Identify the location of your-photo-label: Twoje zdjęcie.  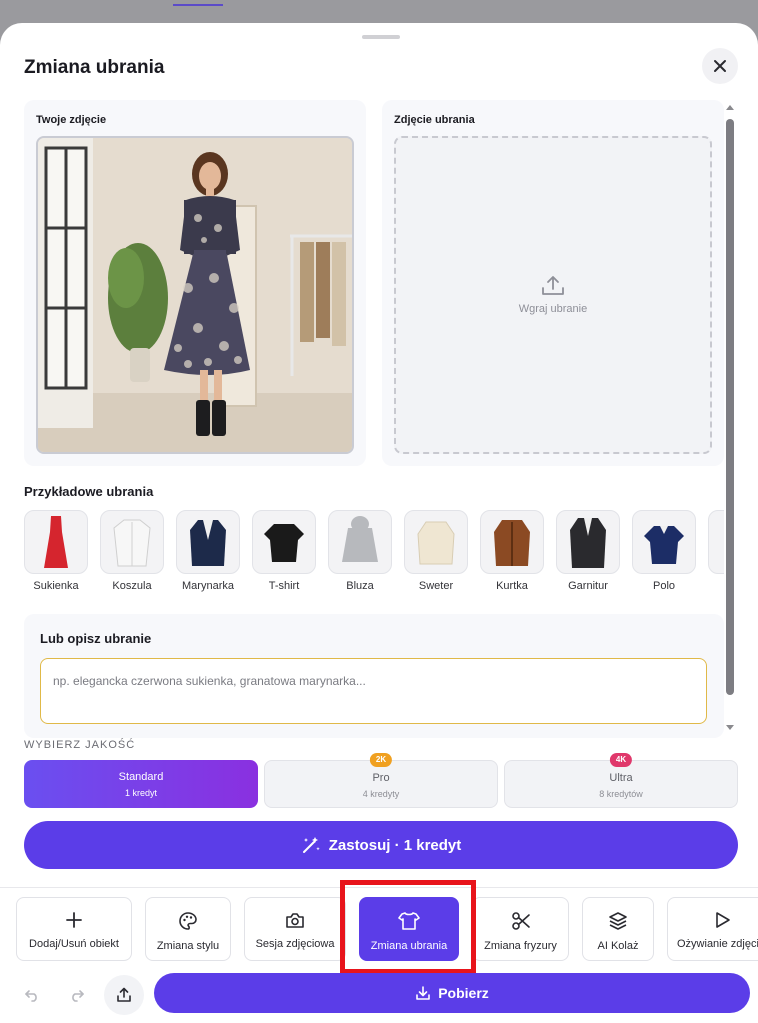
(71, 120).